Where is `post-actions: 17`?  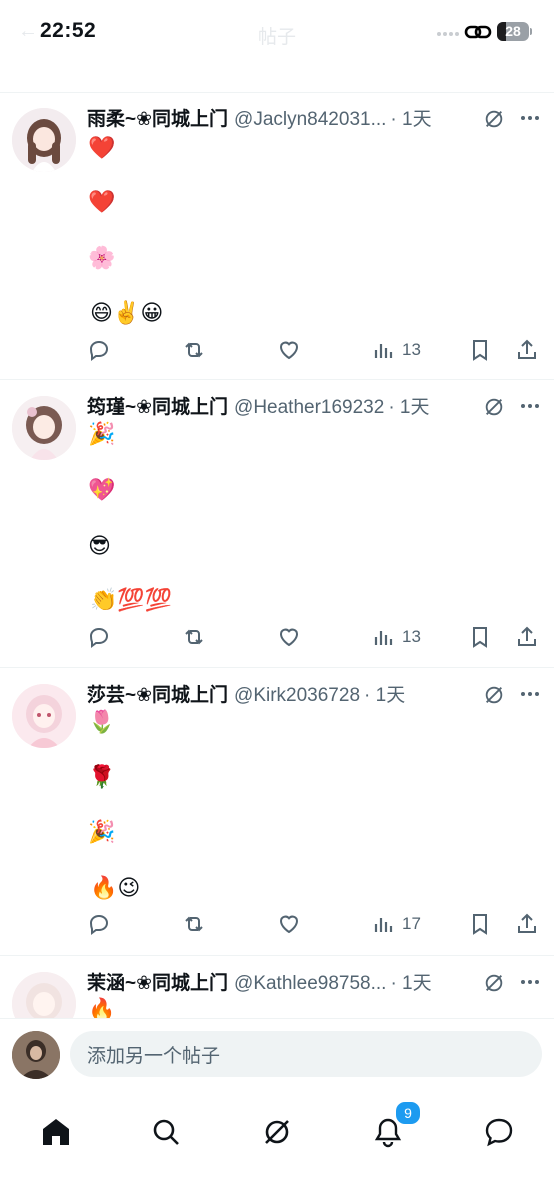 post-actions: 17 is located at coordinates (277, 924).